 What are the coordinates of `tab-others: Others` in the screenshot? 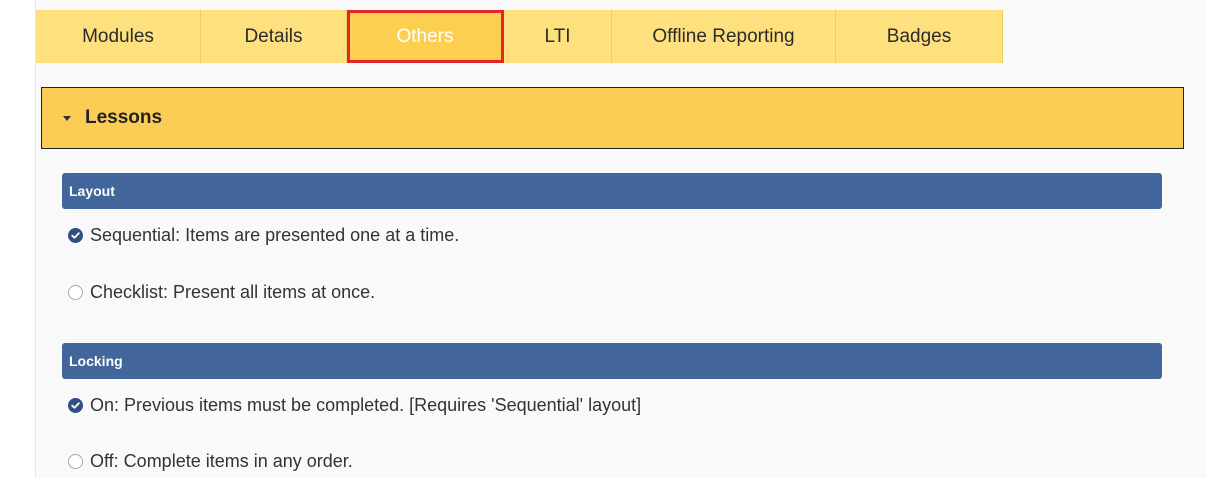 It's located at (425, 36).